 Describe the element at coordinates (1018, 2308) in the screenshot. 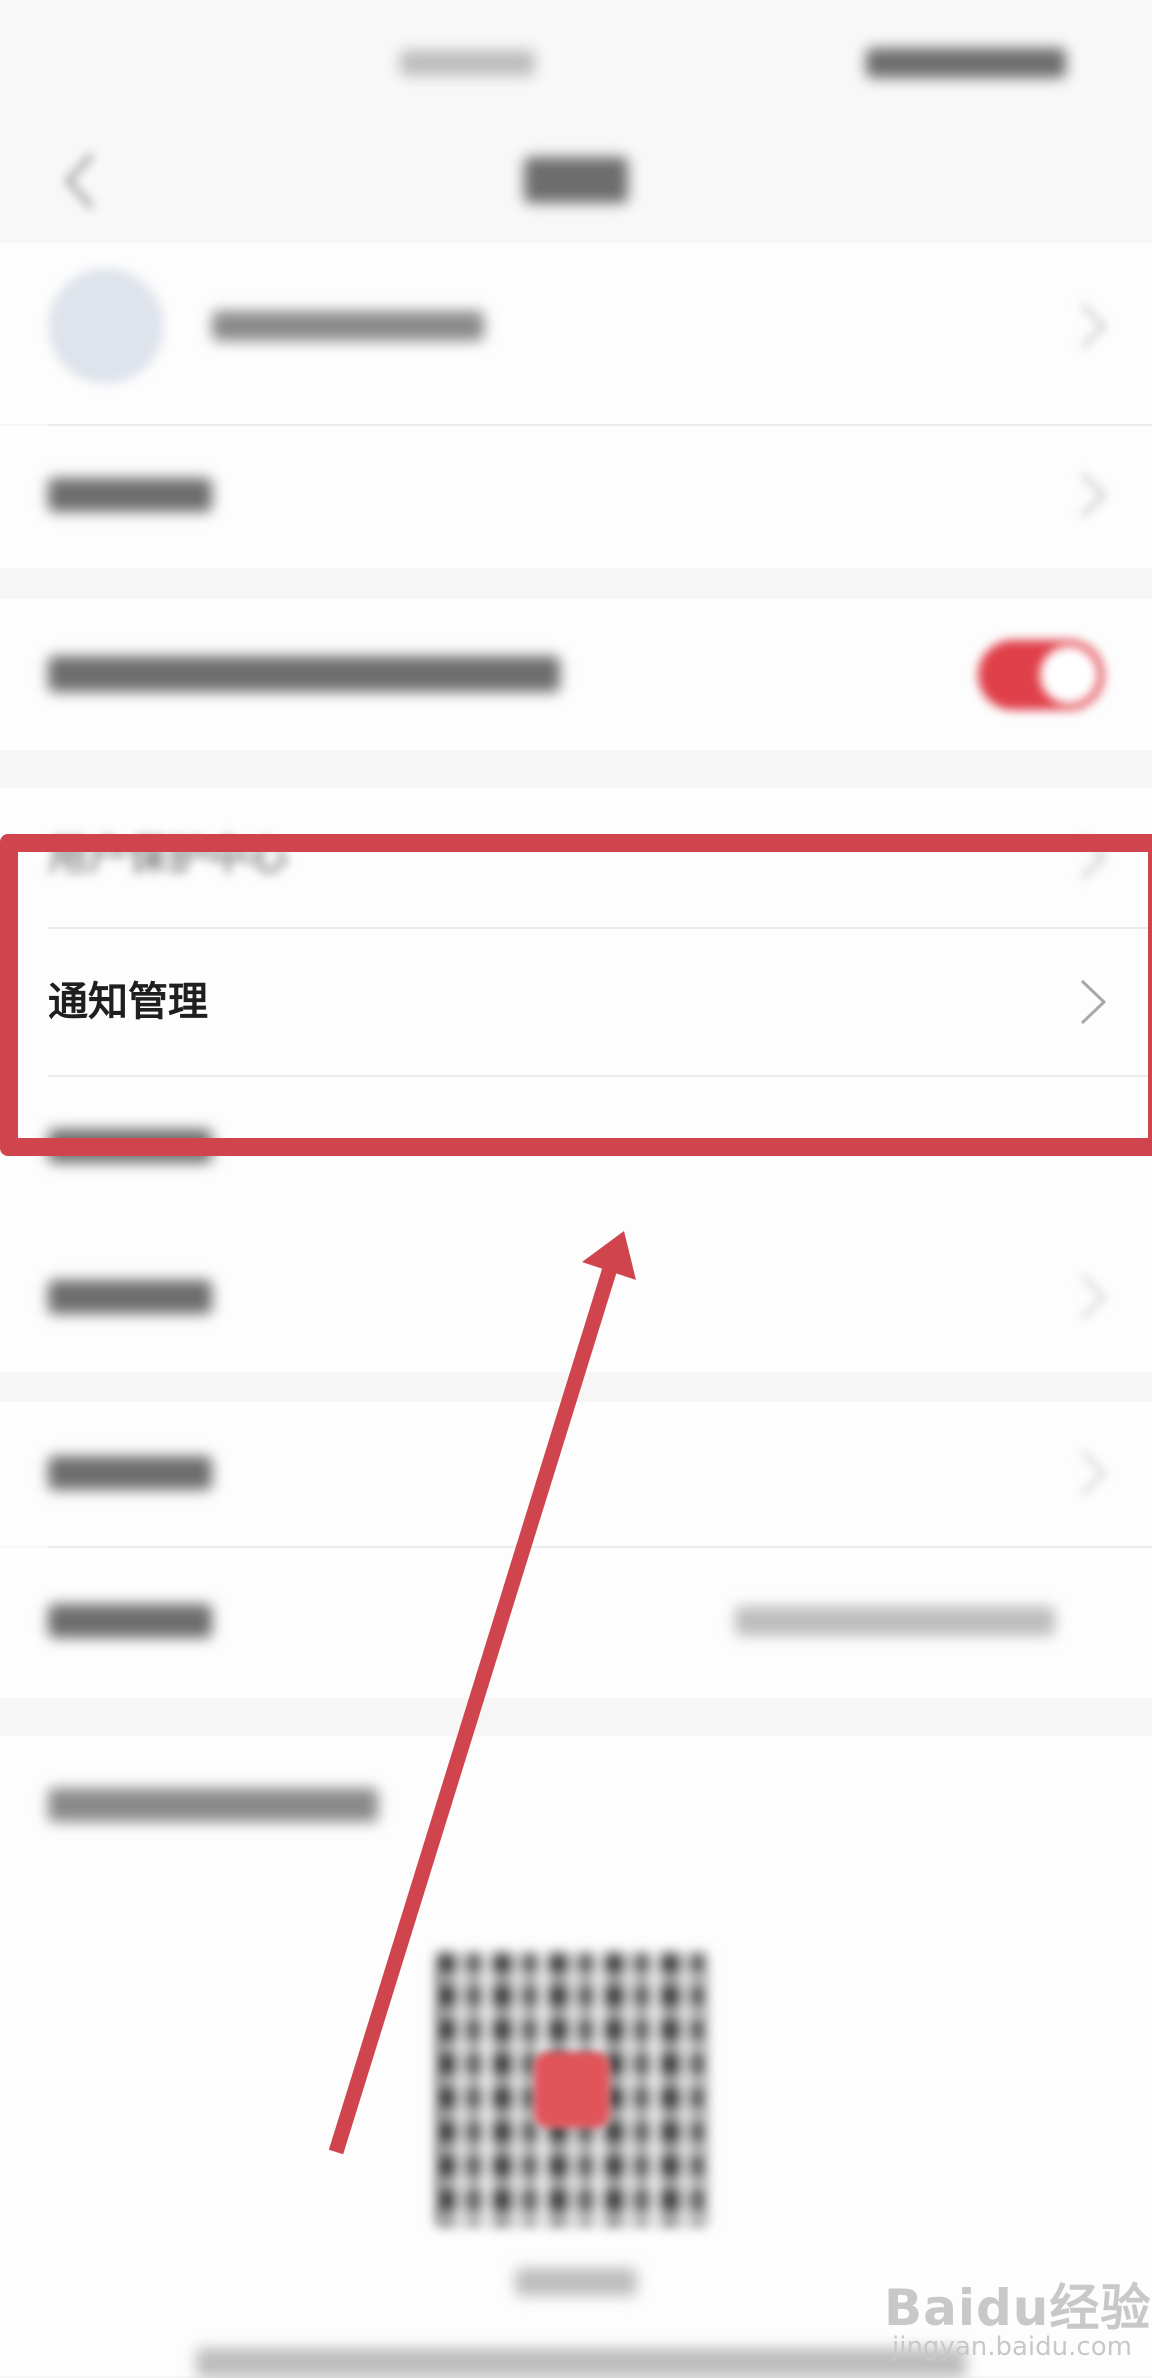

I see `watermark-logo: Baidu经验` at that location.